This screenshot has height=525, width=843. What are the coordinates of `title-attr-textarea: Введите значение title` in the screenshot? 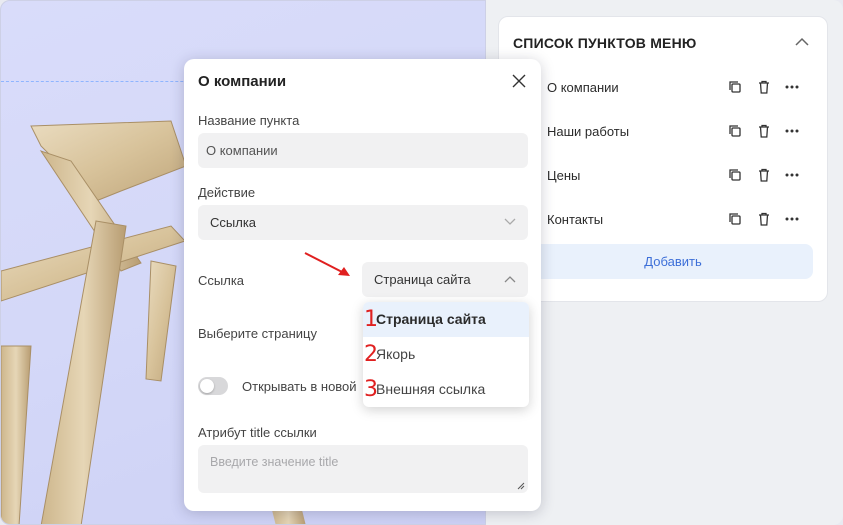 It's located at (363, 469).